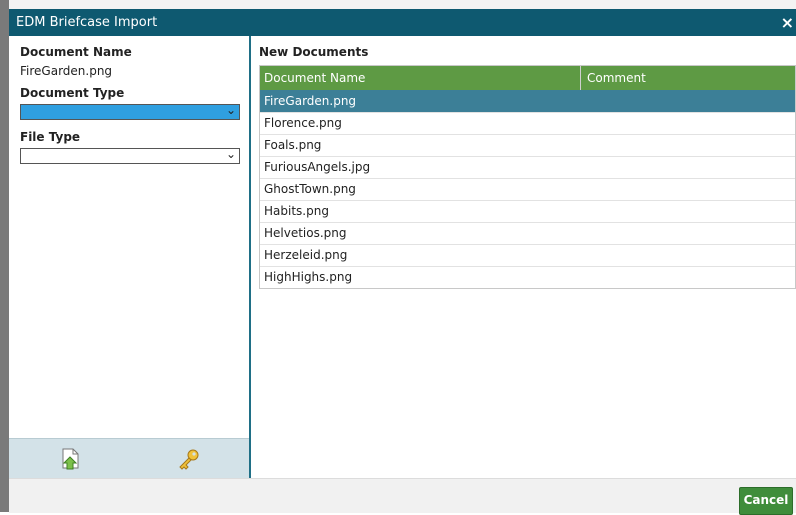 The image size is (796, 515). Describe the element at coordinates (130, 155) in the screenshot. I see `file-type-select: ⌄` at that location.